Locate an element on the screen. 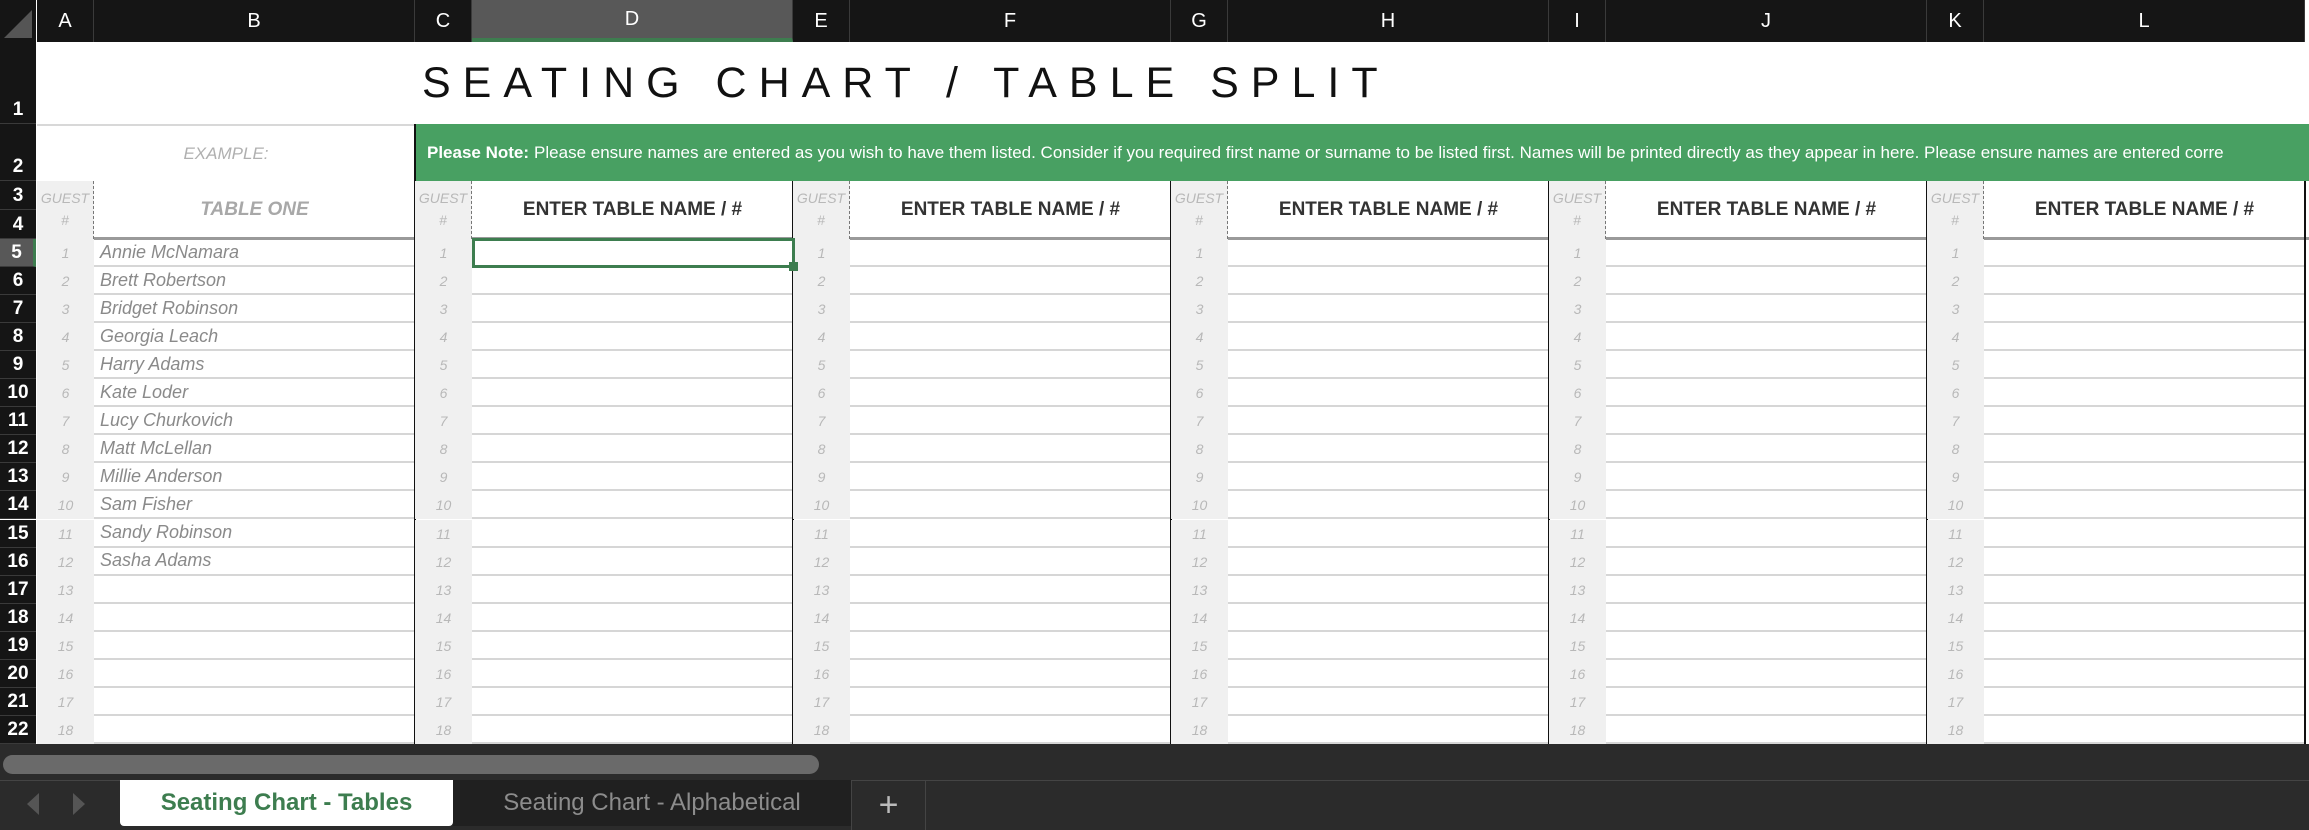  guest-name-cell: Bridget Robinson is located at coordinates (254, 309).